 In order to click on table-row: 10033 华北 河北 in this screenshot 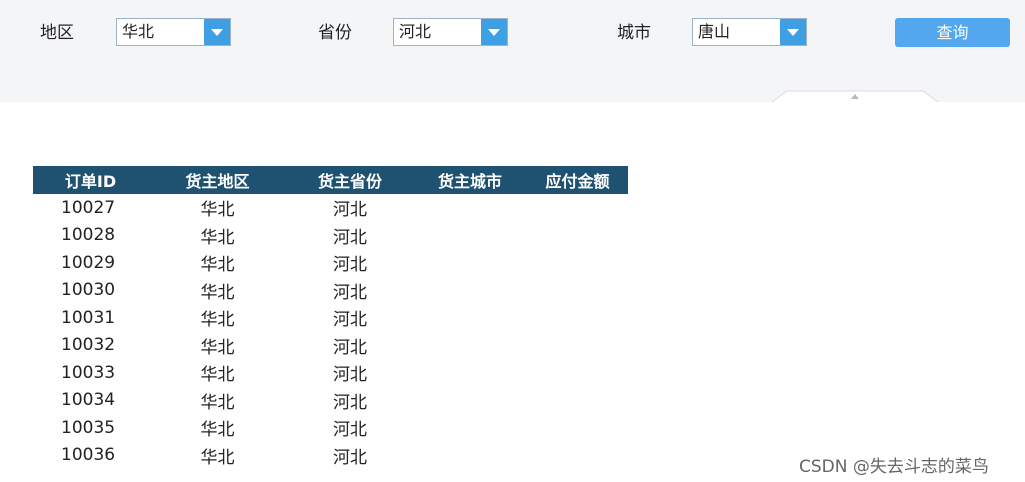, I will do `click(330, 373)`.